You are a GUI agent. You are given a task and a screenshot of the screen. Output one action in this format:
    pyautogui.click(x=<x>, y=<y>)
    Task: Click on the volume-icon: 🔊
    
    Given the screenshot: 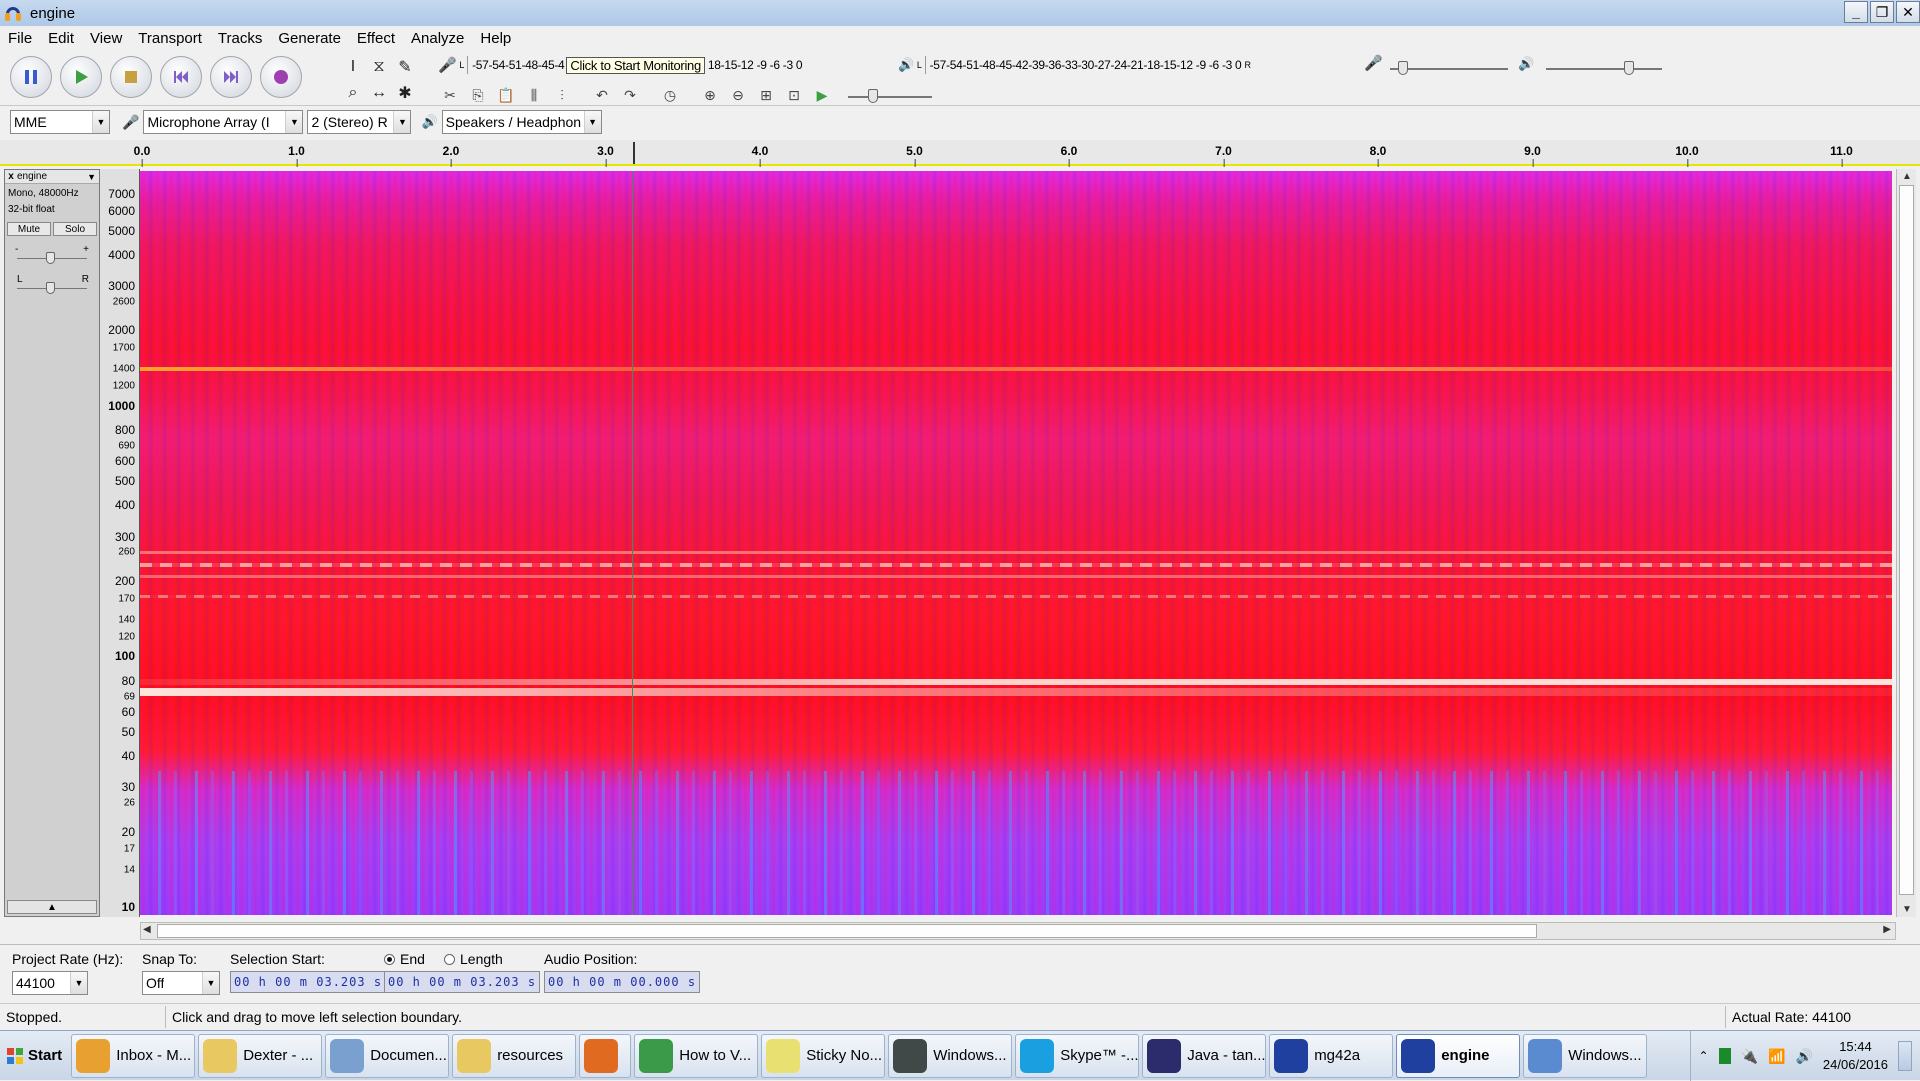 What is the action you would take?
    pyautogui.click(x=1803, y=1056)
    